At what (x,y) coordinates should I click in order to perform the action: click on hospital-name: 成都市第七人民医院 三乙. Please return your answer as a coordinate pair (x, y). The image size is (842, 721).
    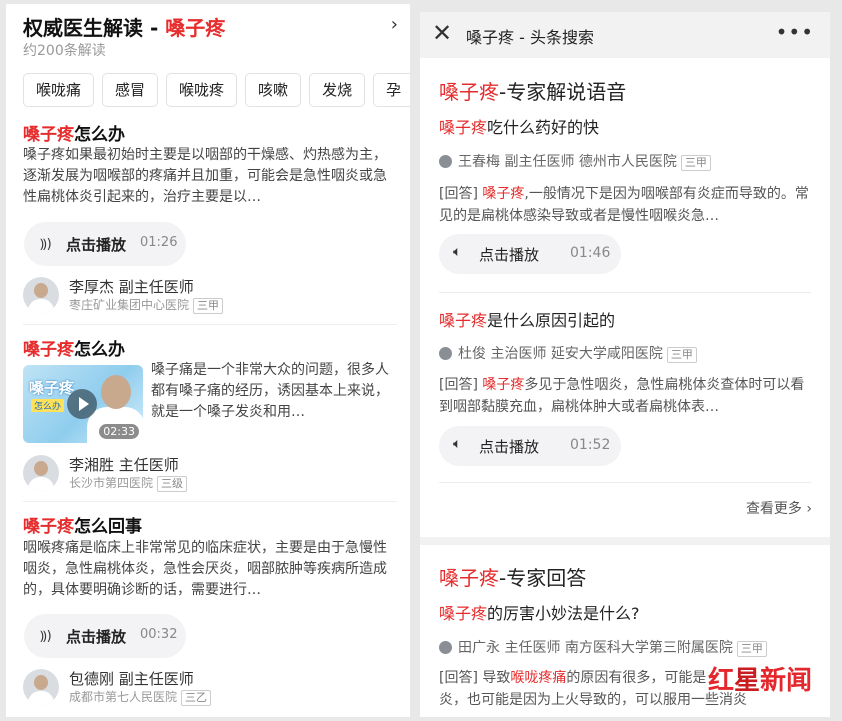
    Looking at the image, I should click on (140, 697).